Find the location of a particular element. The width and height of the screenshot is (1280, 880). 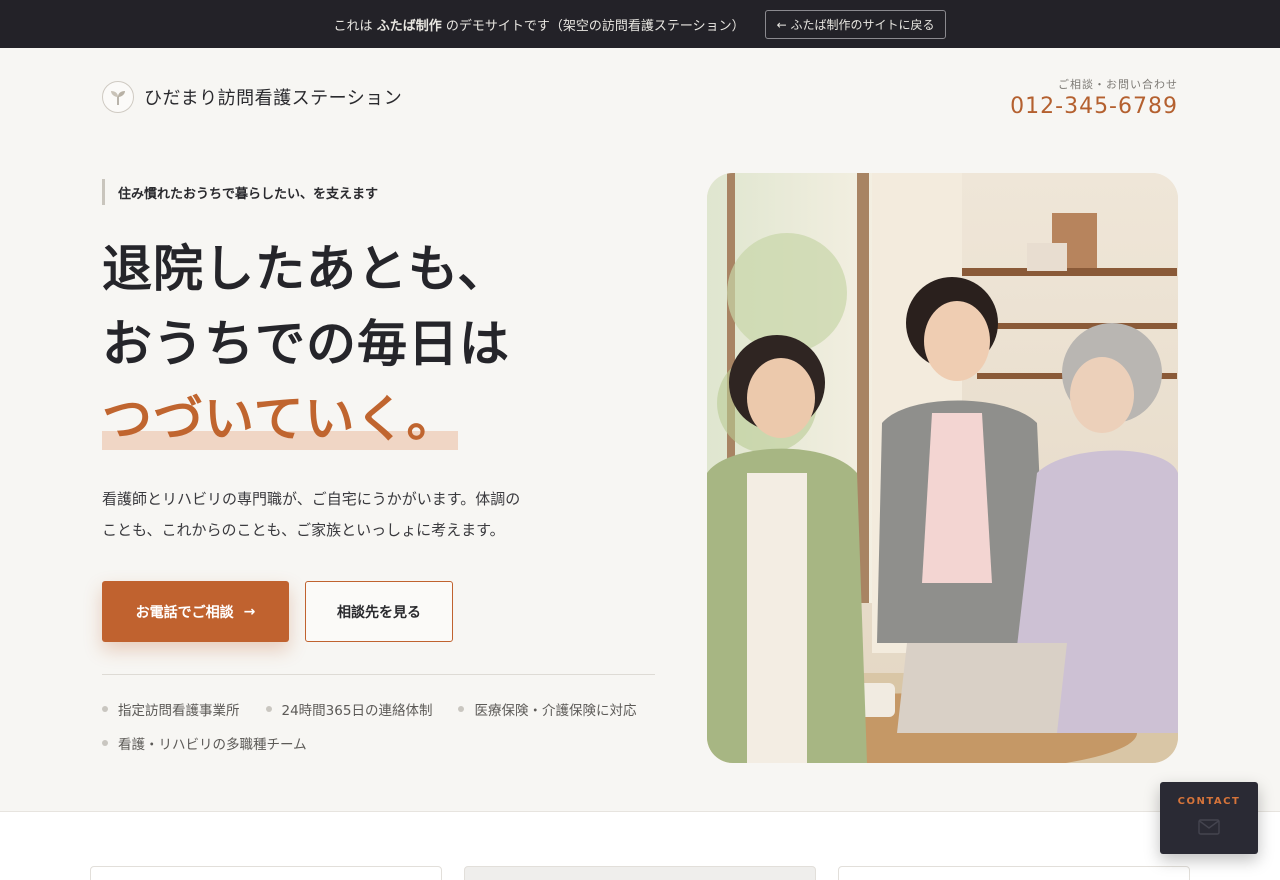

site-logo: ひだまり訪問看護ステーション is located at coordinates (252, 97).